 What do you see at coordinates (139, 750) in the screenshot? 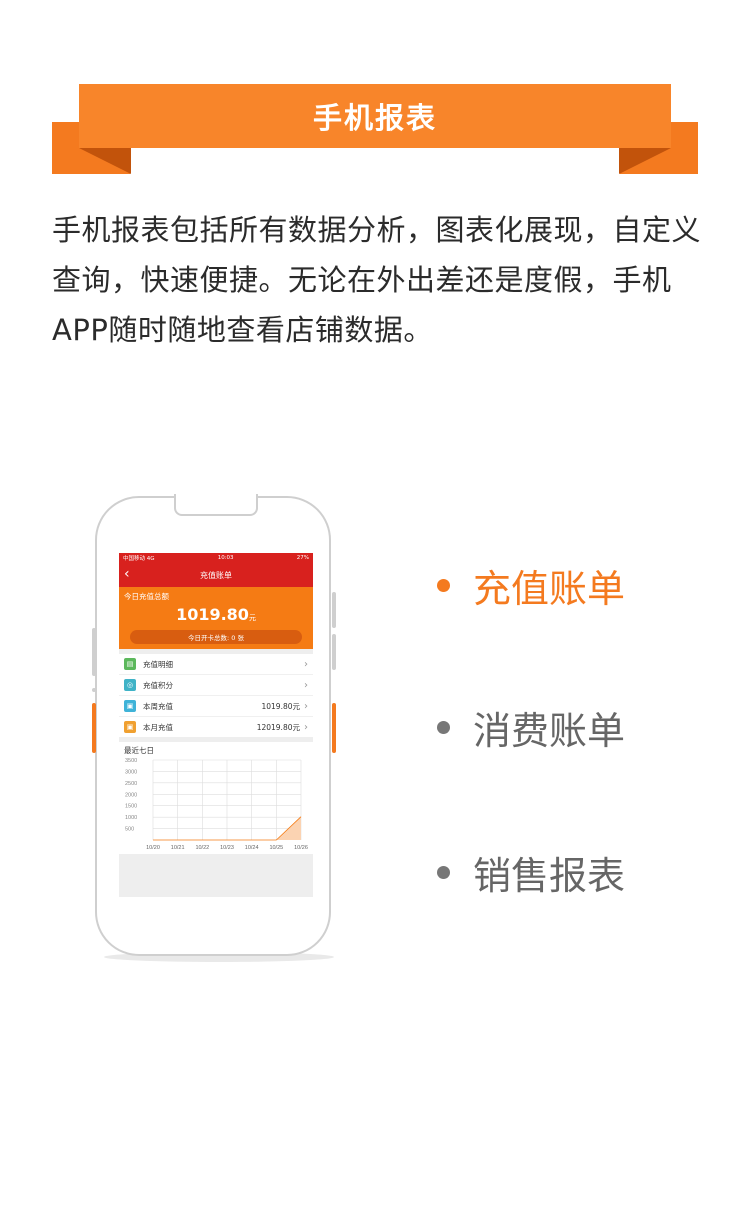
I see `chart-title: 最近七日` at bounding box center [139, 750].